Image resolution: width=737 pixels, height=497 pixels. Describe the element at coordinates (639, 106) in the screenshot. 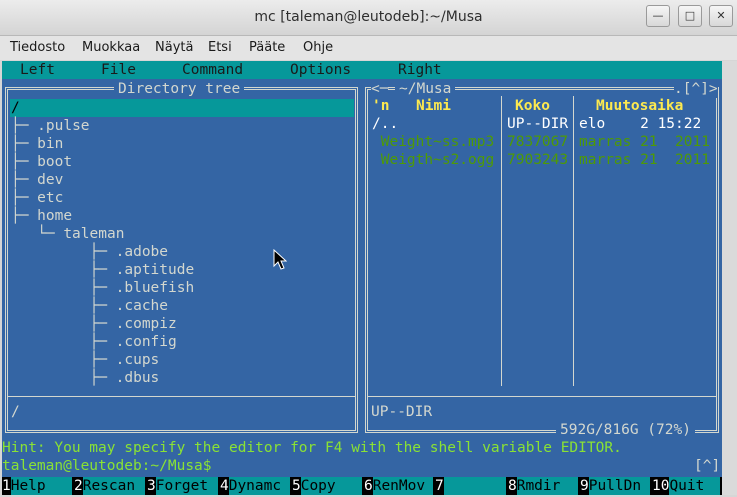

I see `column-header-mtime: Muutosaika` at that location.